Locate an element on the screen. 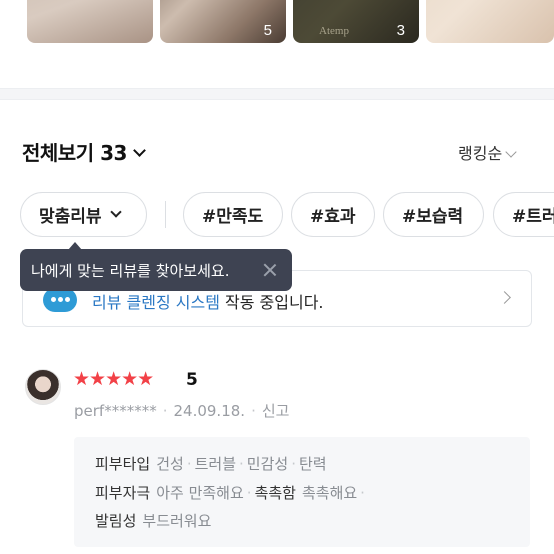 The height and width of the screenshot is (554, 554). custom-review-filter-button: 맞춤리뷰 is located at coordinates (83, 214).